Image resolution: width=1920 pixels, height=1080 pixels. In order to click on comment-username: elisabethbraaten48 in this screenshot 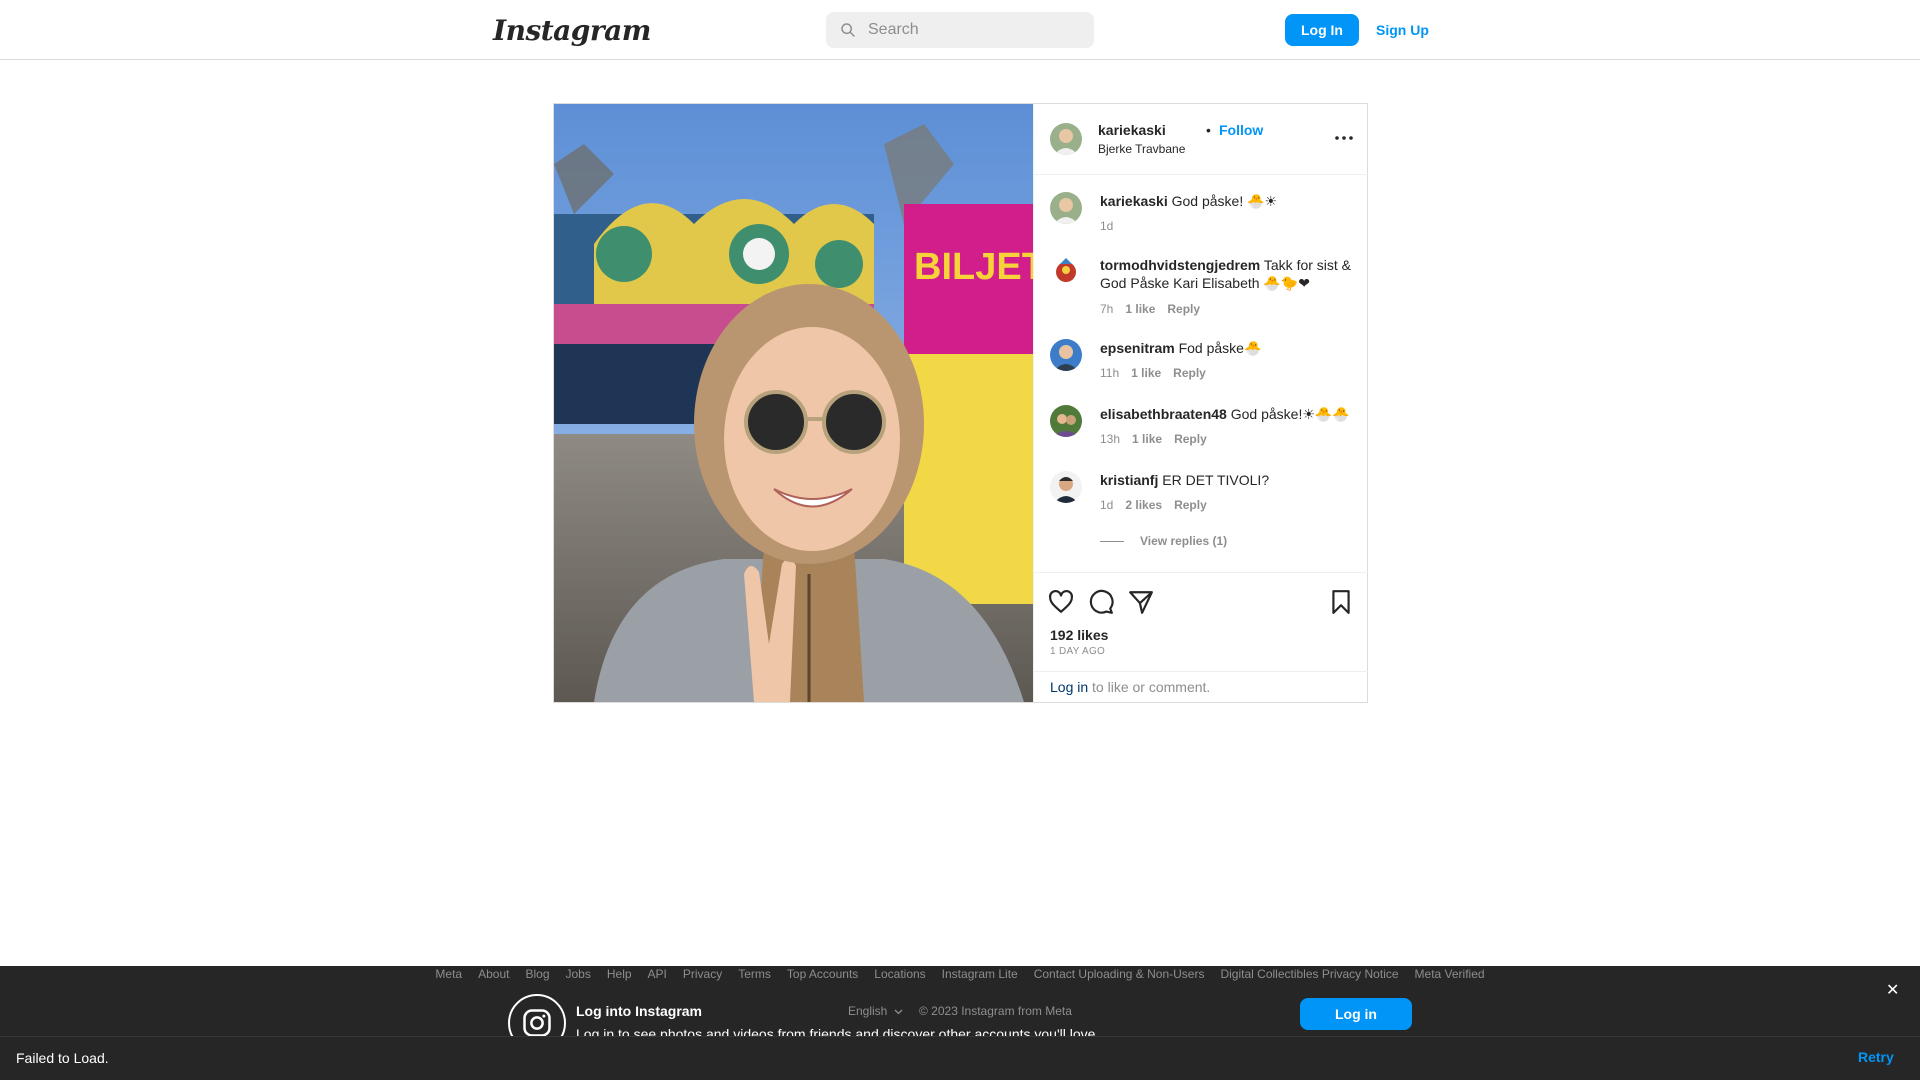, I will do `click(1163, 414)`.